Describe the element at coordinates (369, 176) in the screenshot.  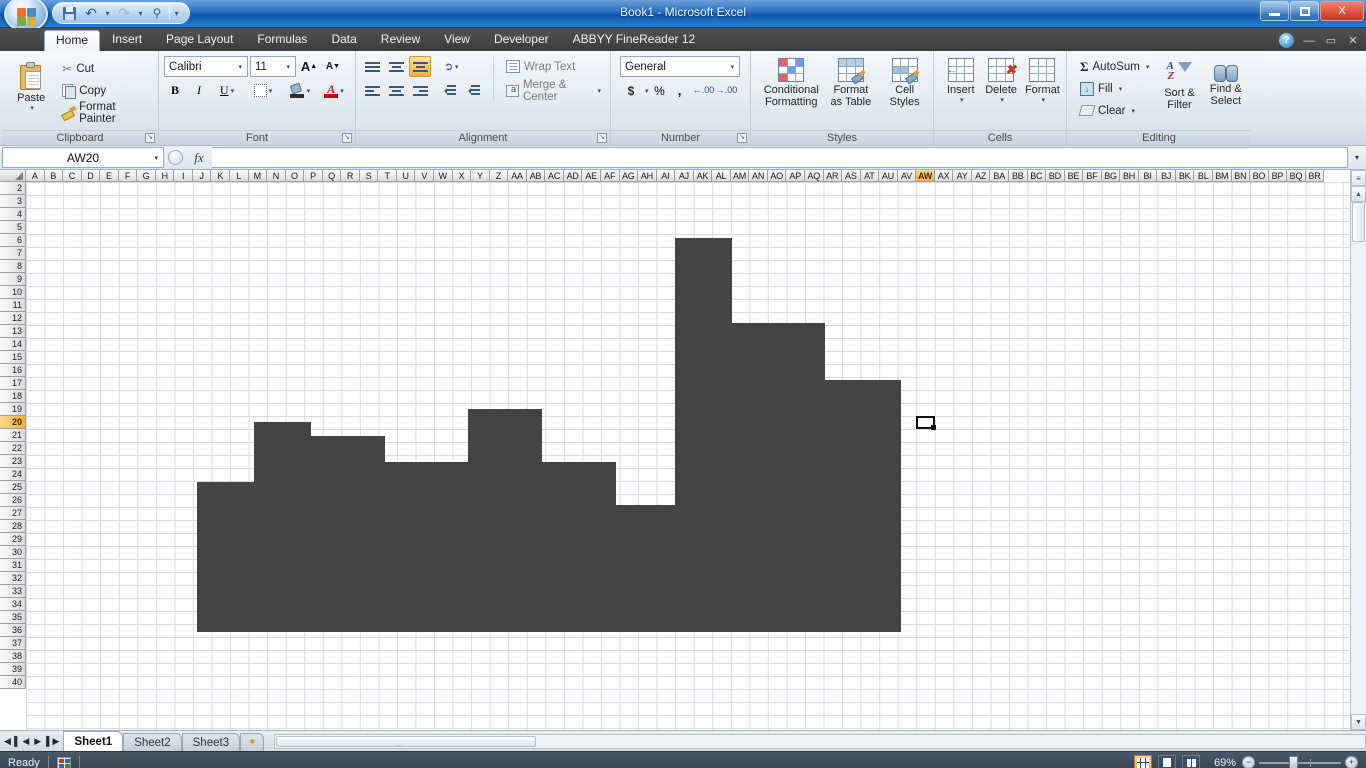
I see `column-header-S: S` at that location.